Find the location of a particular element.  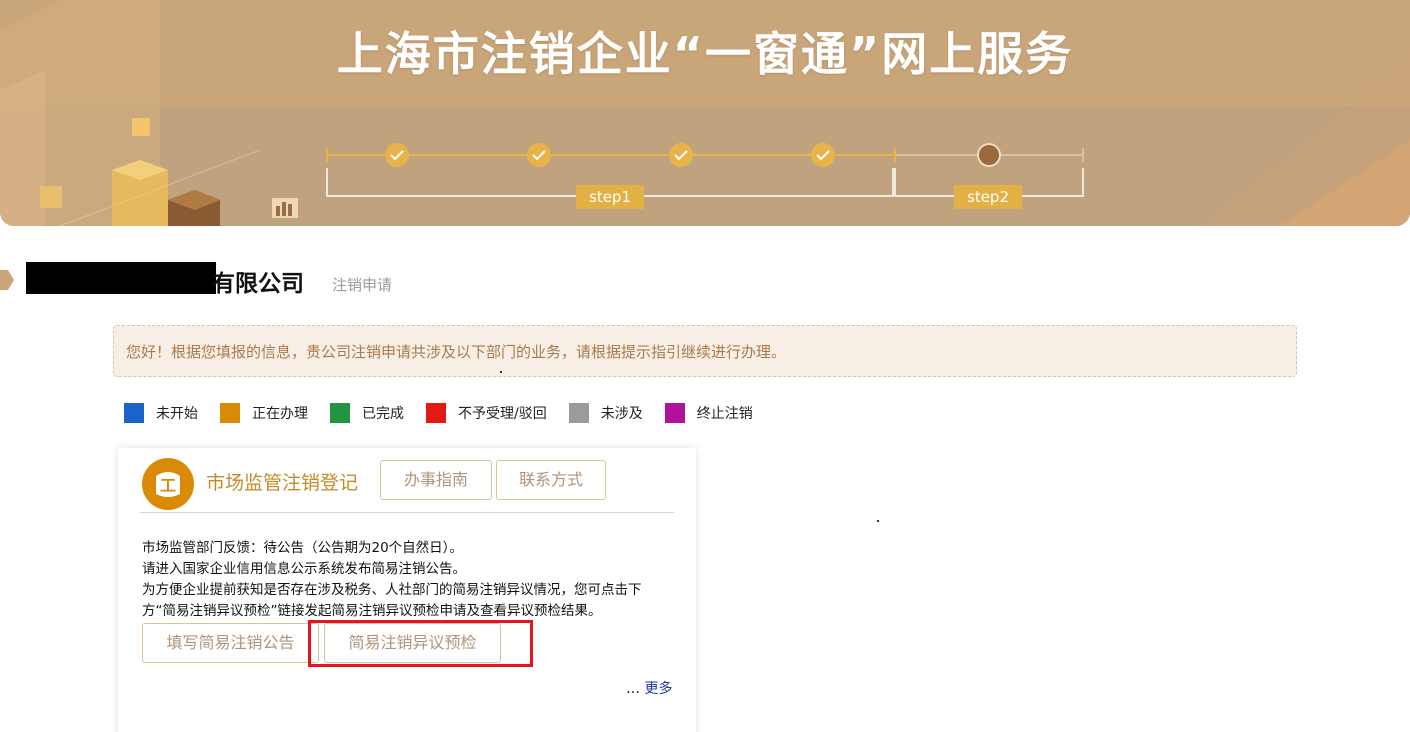

step1-label: step1 is located at coordinates (610, 197).